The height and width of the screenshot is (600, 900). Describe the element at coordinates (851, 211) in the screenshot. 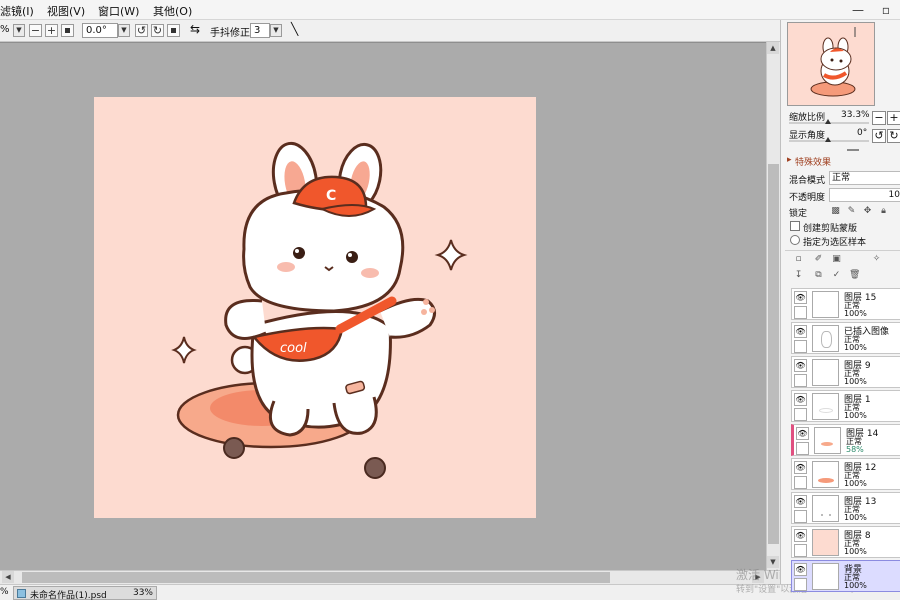

I see `lock-paint-icon: ✎` at that location.